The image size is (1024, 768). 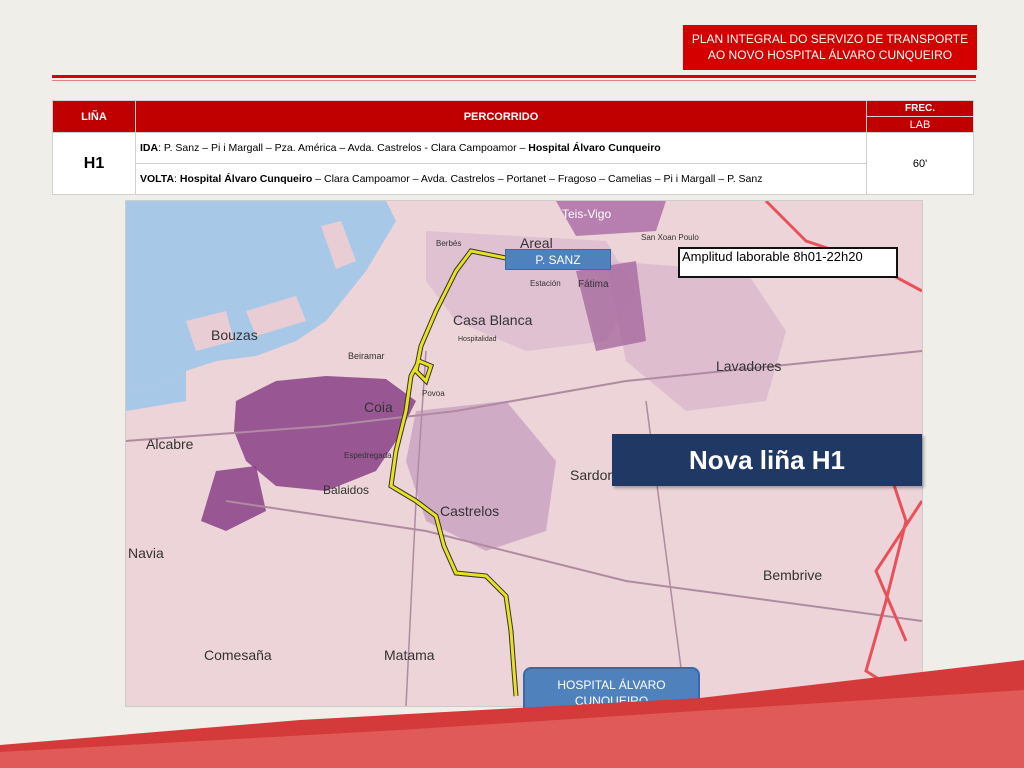 I want to click on col-header-line: LIÑA, so click(x=94, y=116).